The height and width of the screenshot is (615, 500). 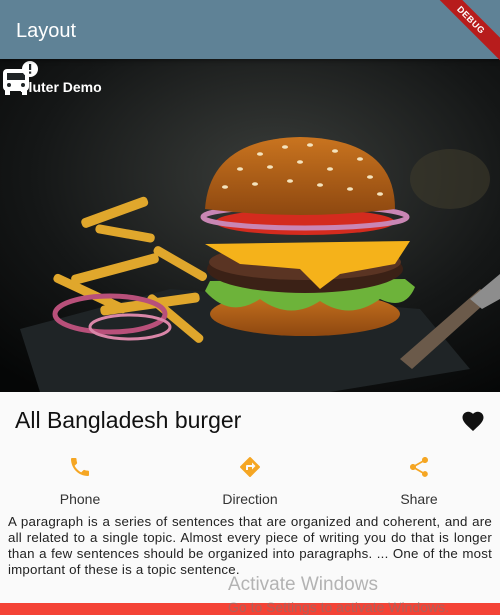 I want to click on activation-watermark-subtitle: Go to Settings to activate Windows., so click(x=338, y=607).